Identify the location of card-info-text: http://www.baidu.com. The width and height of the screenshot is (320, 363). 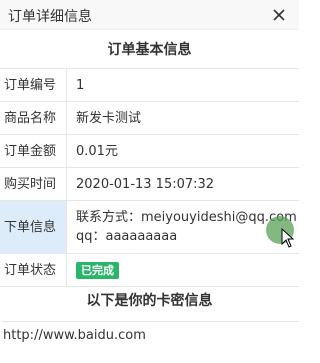
(151, 332).